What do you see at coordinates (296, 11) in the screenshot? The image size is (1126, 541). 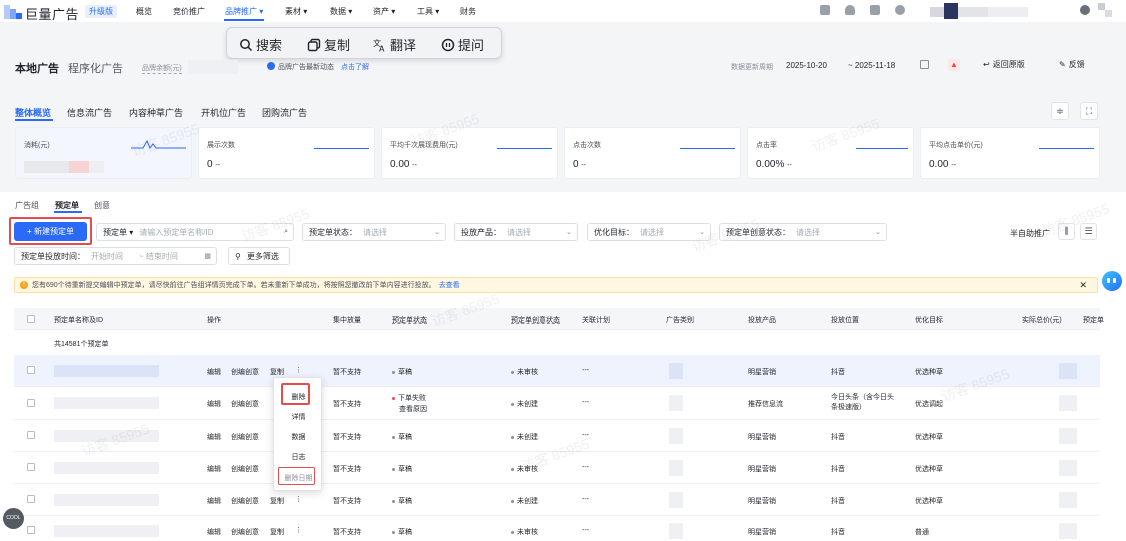 I see `nav-material: 素材 ▾` at bounding box center [296, 11].